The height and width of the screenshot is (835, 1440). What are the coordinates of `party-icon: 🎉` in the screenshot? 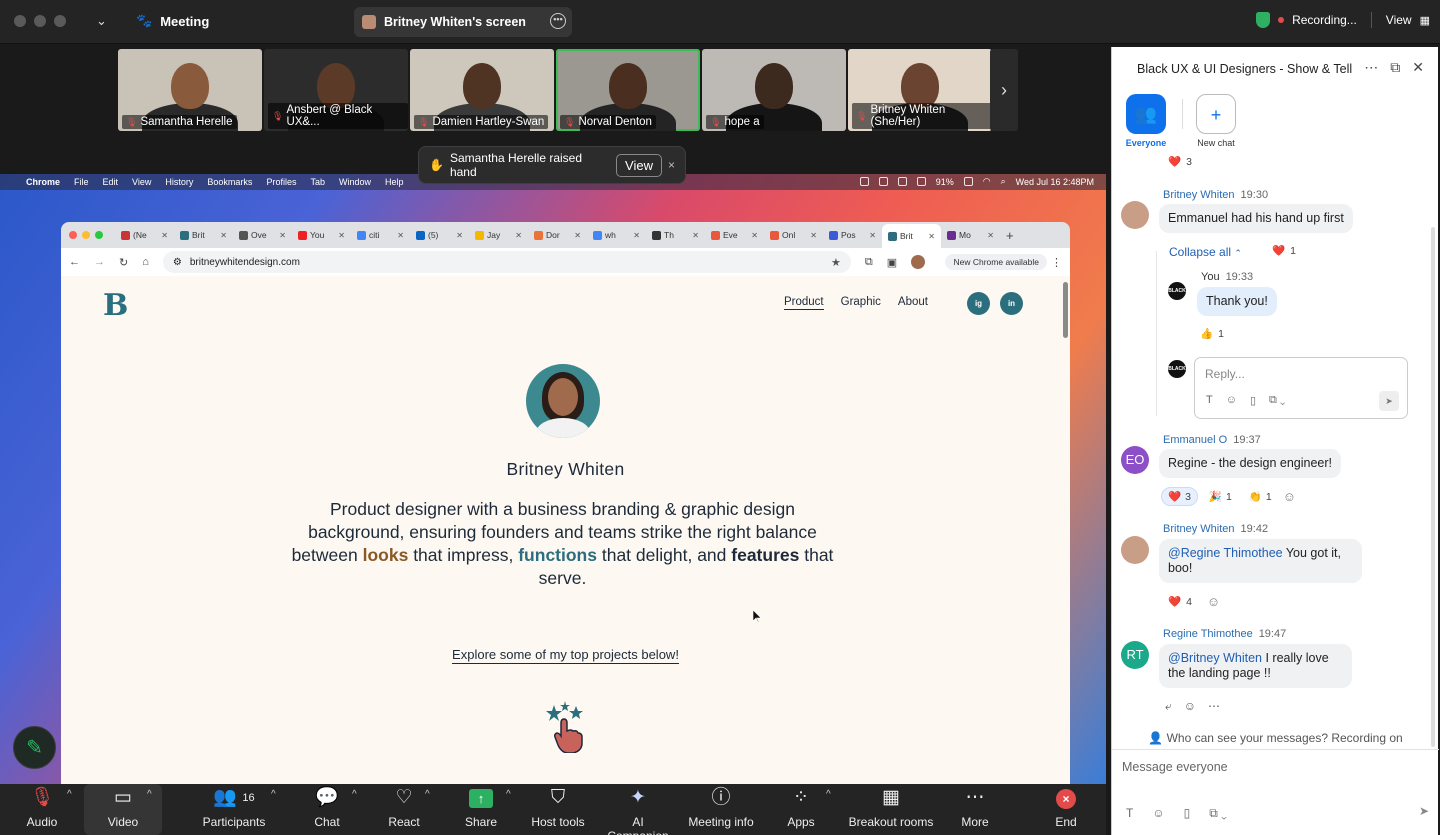 It's located at (1215, 497).